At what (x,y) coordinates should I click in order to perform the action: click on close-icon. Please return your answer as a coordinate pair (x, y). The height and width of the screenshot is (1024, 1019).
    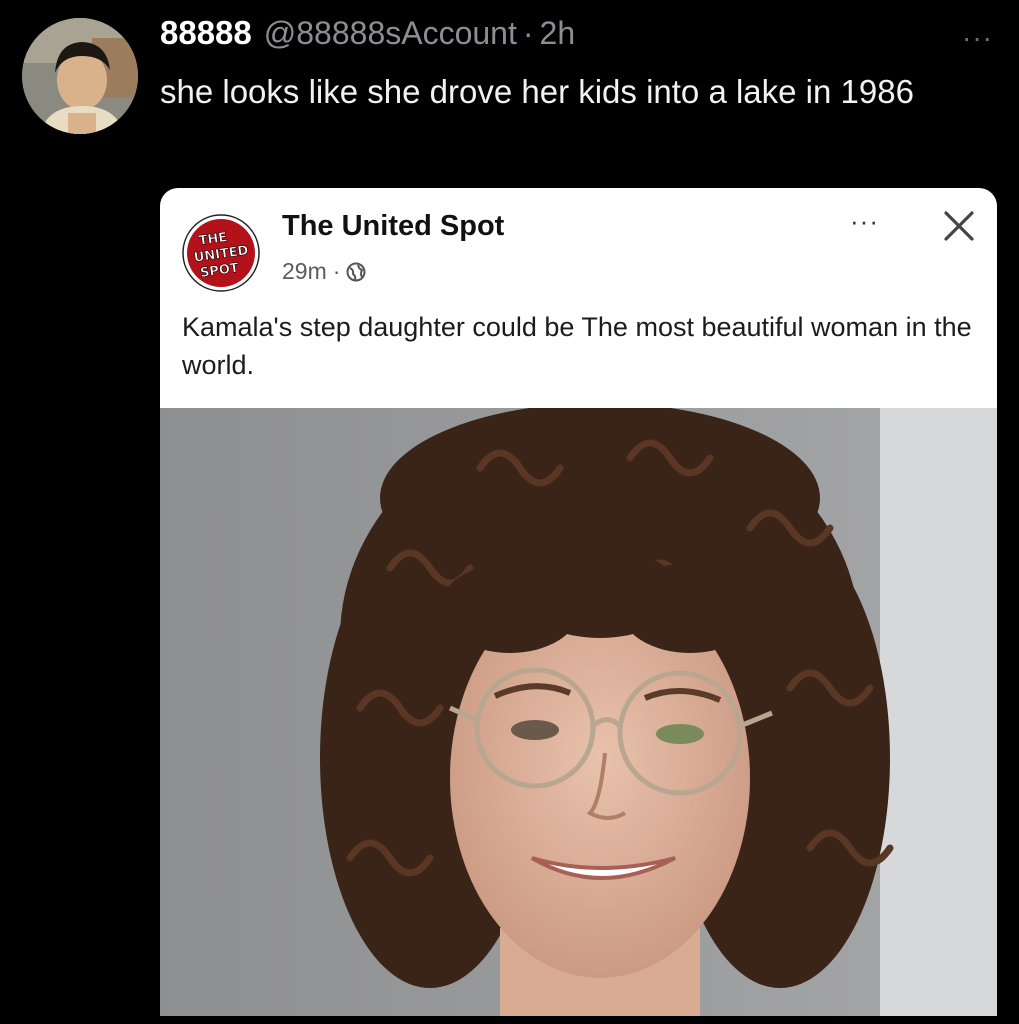
    Looking at the image, I should click on (959, 226).